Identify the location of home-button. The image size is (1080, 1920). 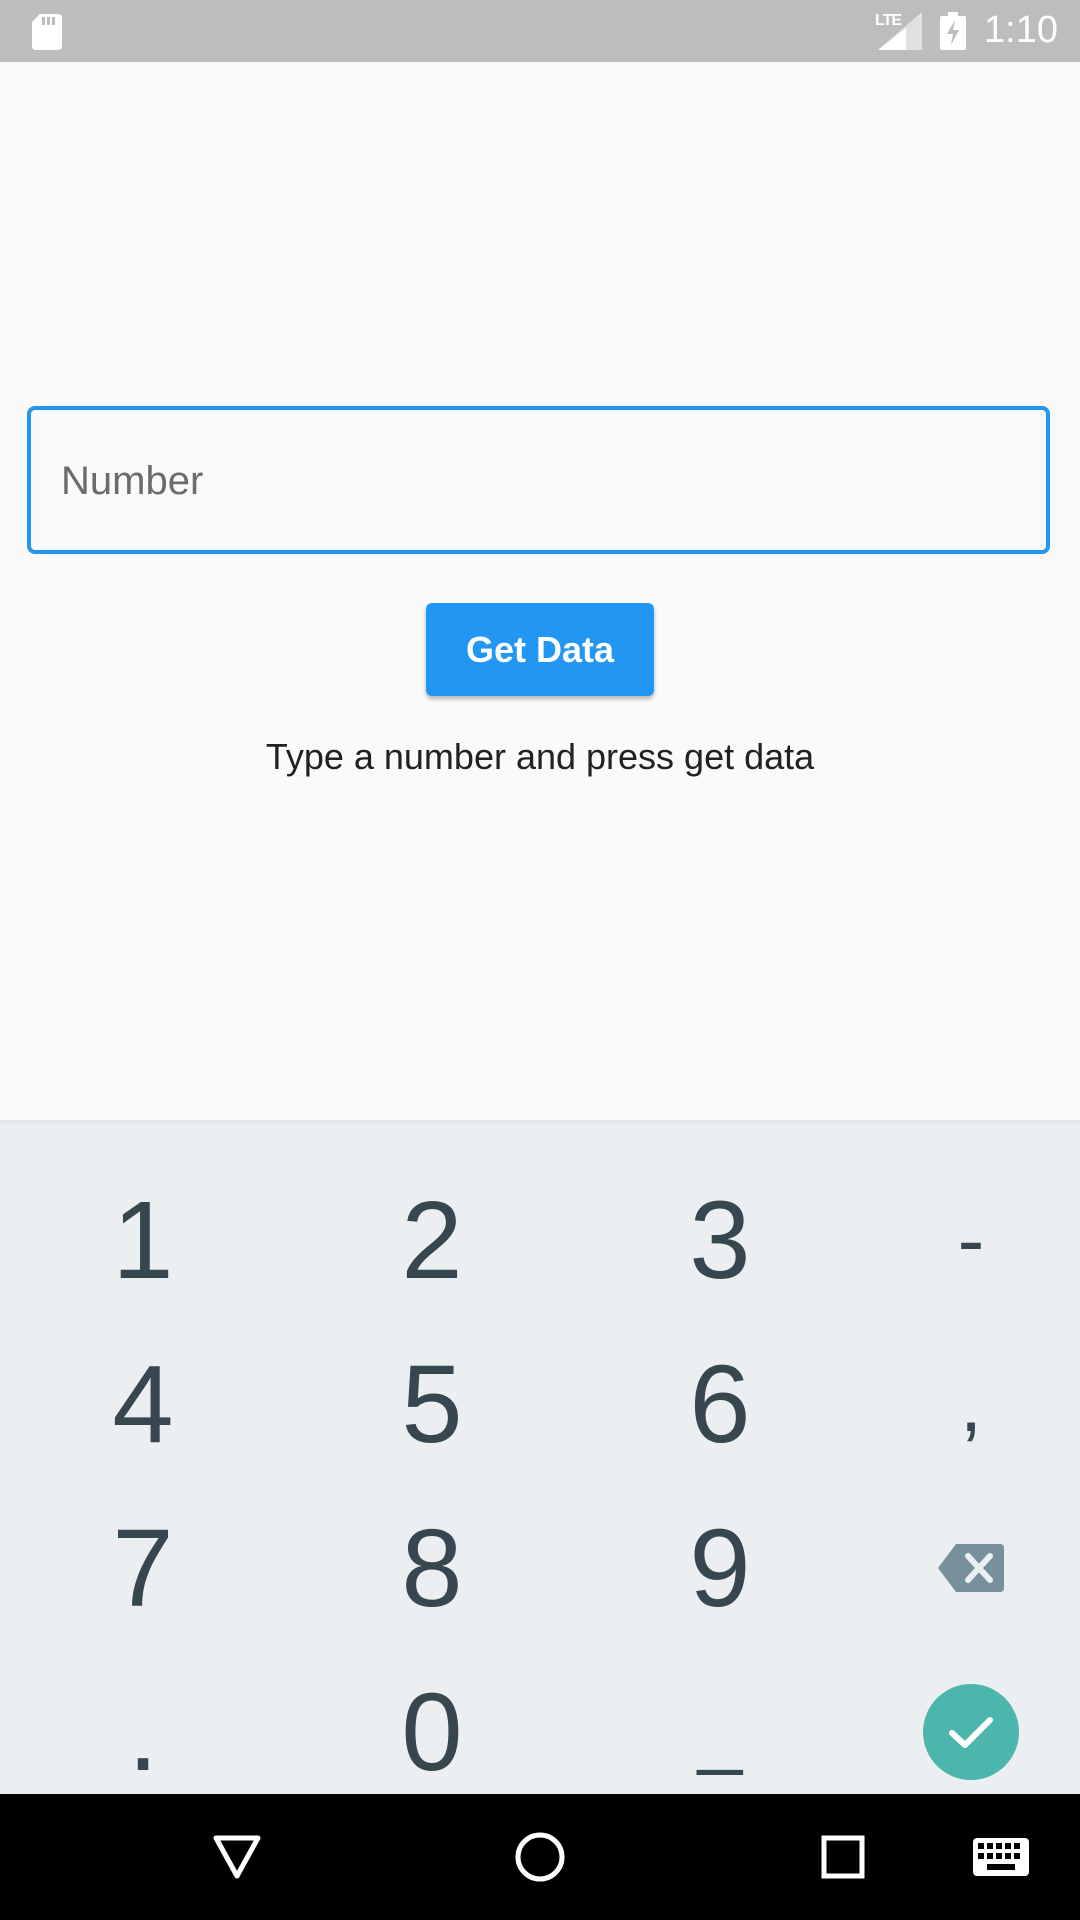
(540, 1857).